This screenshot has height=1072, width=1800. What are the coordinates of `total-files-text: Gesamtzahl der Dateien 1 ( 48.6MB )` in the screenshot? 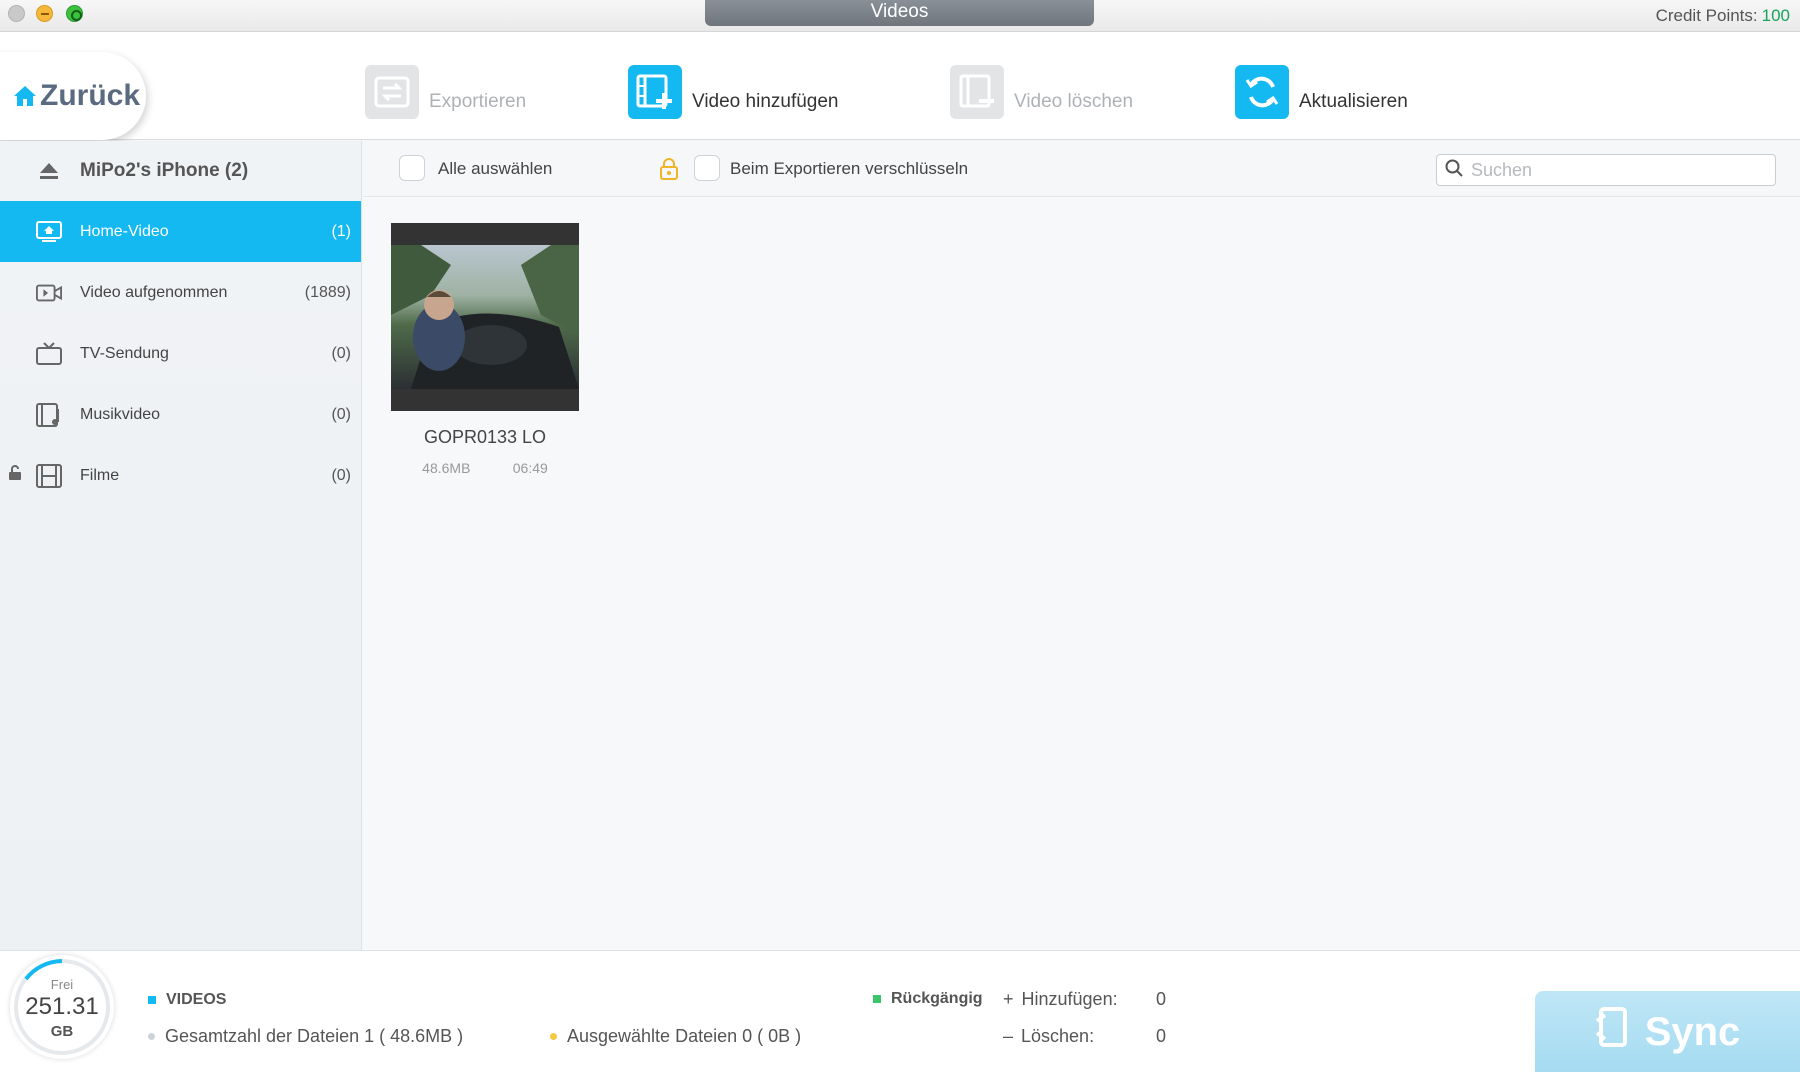 It's located at (314, 1036).